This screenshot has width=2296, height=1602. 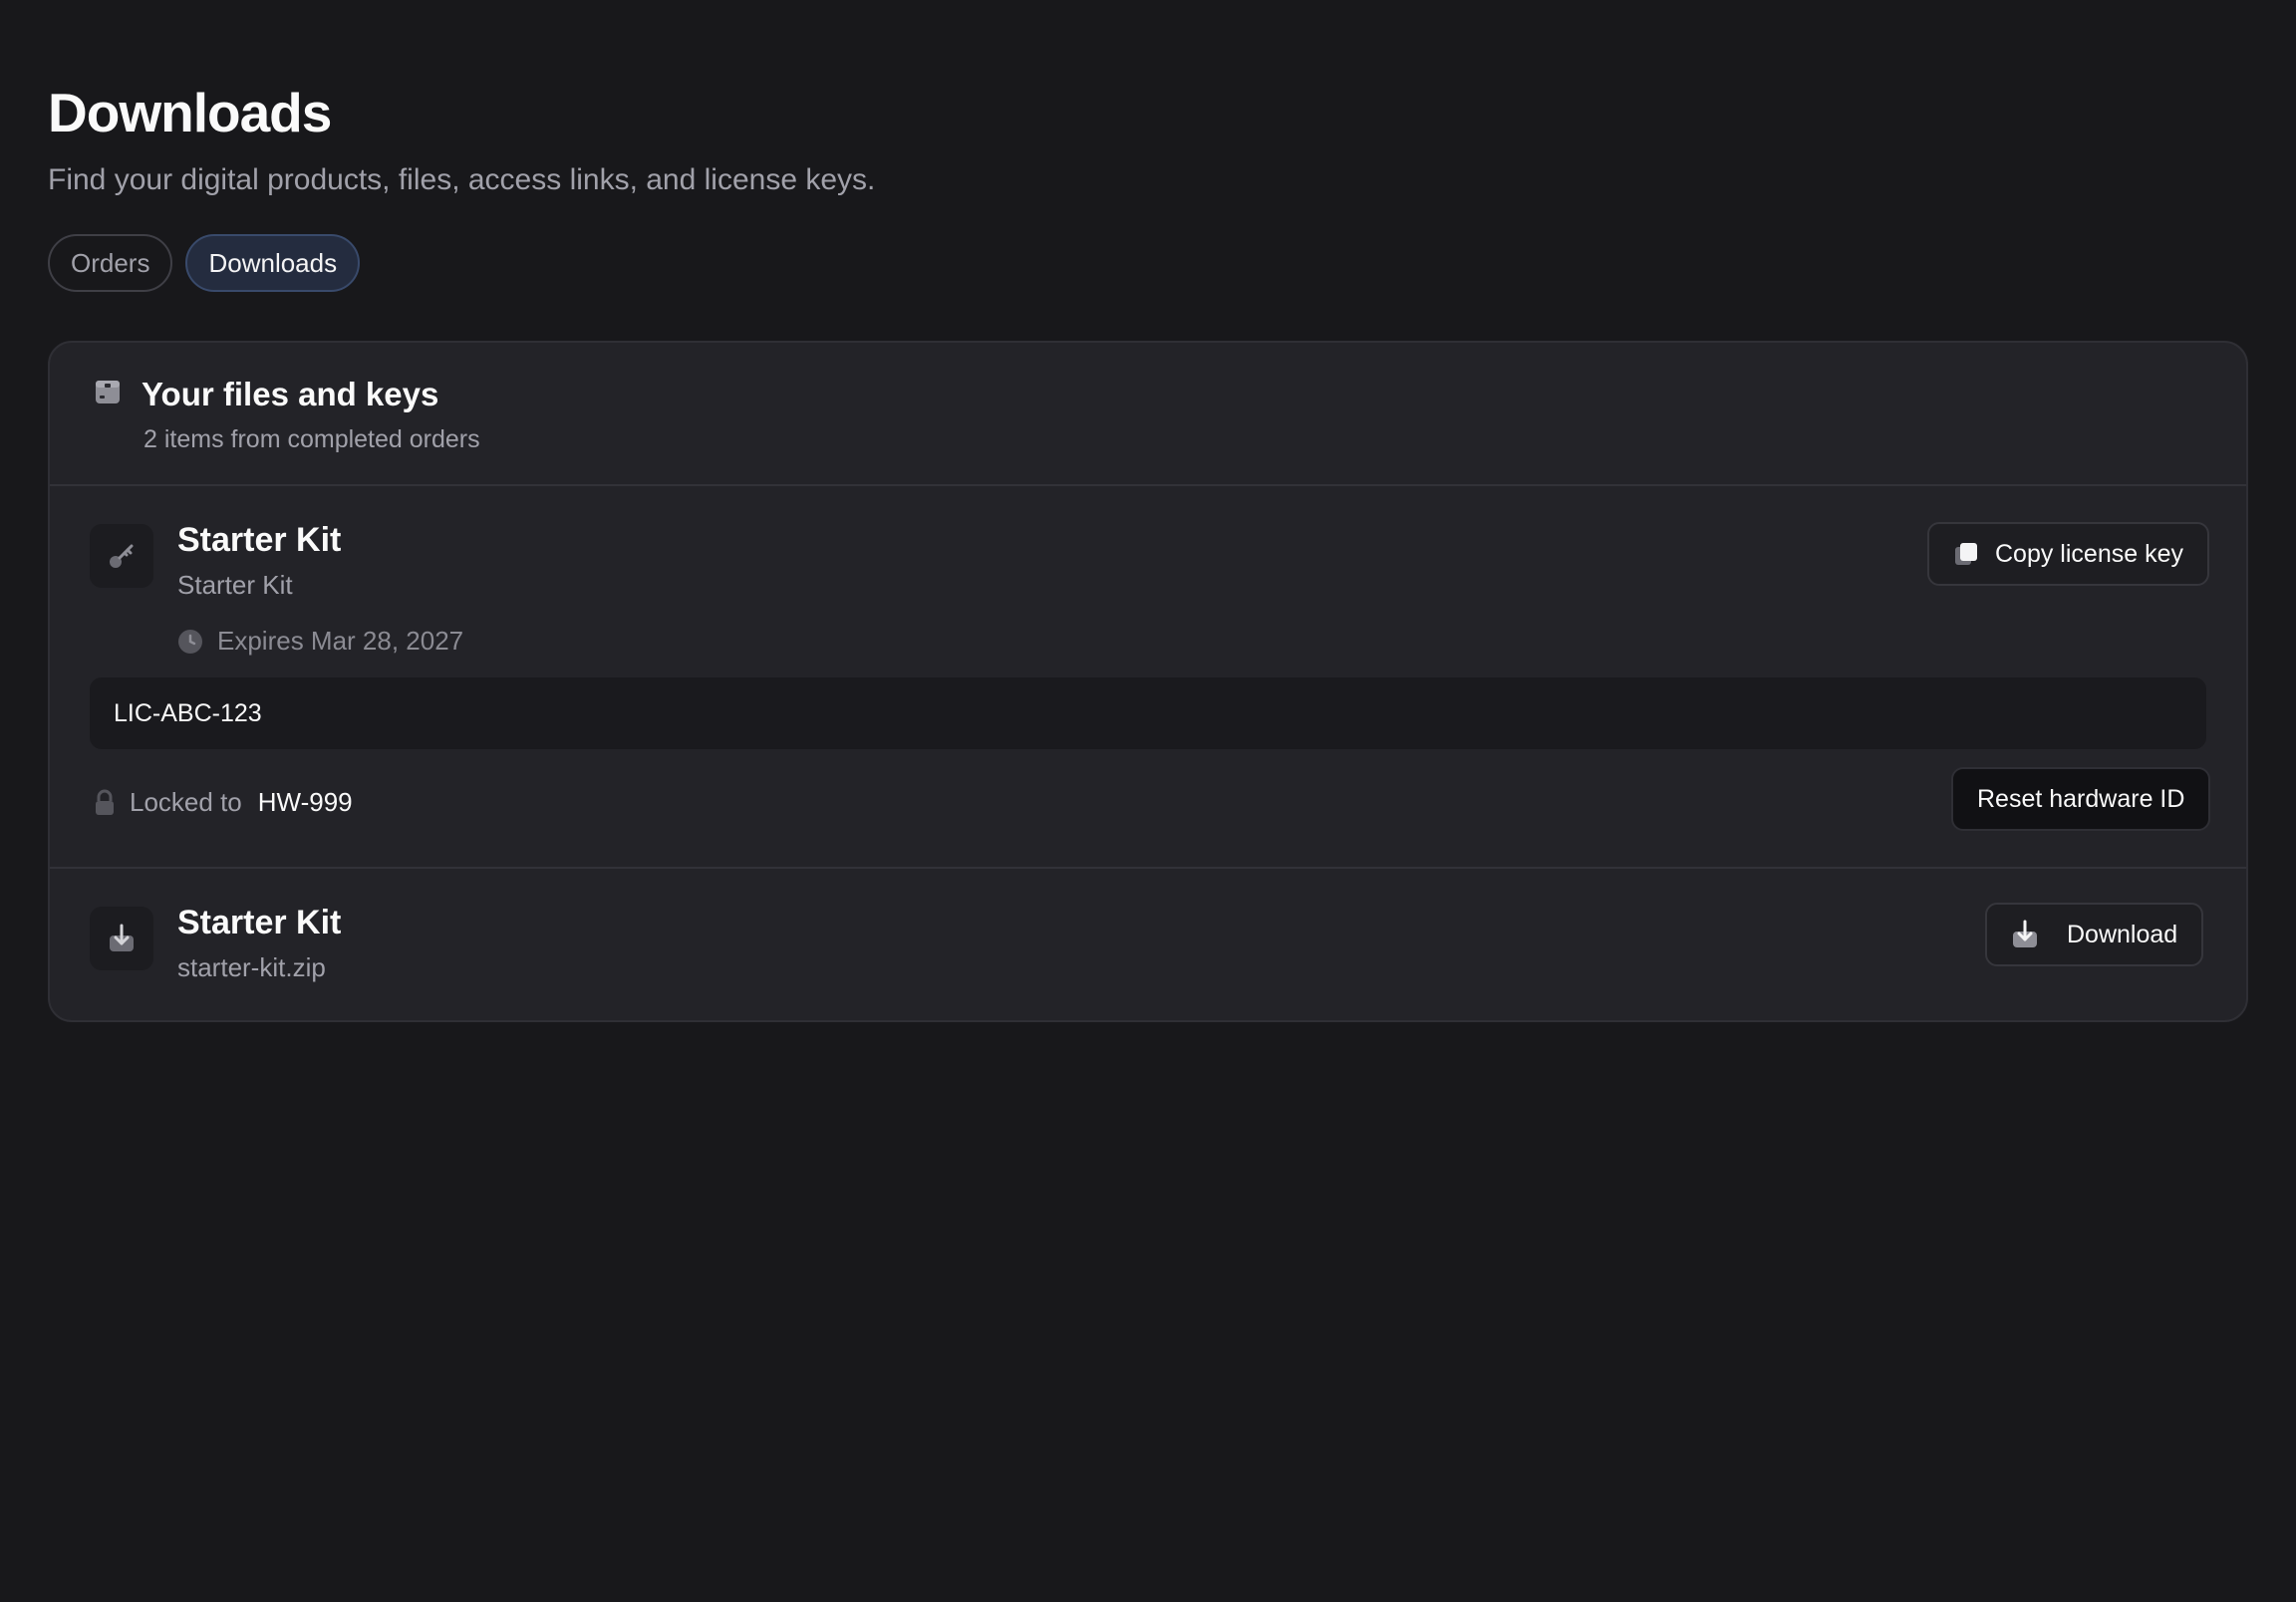 What do you see at coordinates (259, 540) in the screenshot?
I see `license-item-name: Starter Kit` at bounding box center [259, 540].